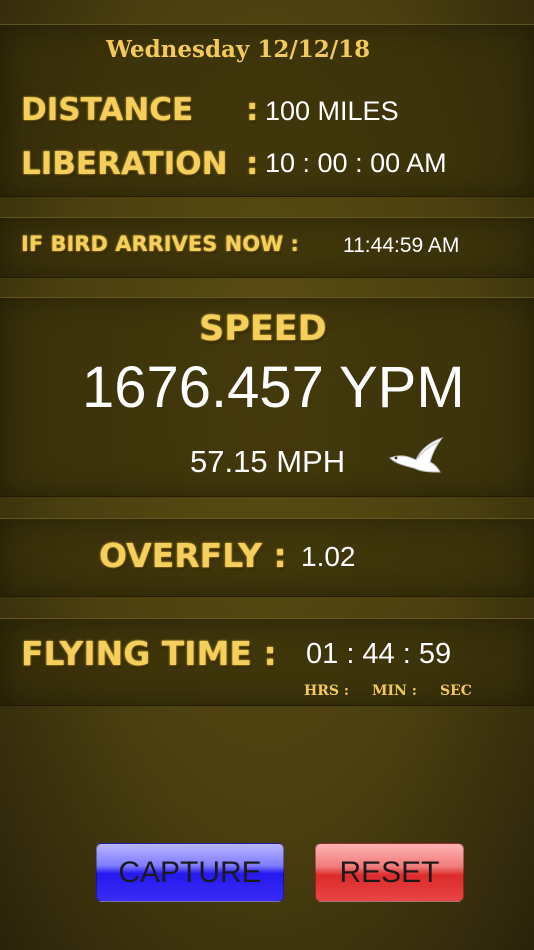  What do you see at coordinates (401, 245) in the screenshot?
I see `arrival-value: 11:44:59 AM` at bounding box center [401, 245].